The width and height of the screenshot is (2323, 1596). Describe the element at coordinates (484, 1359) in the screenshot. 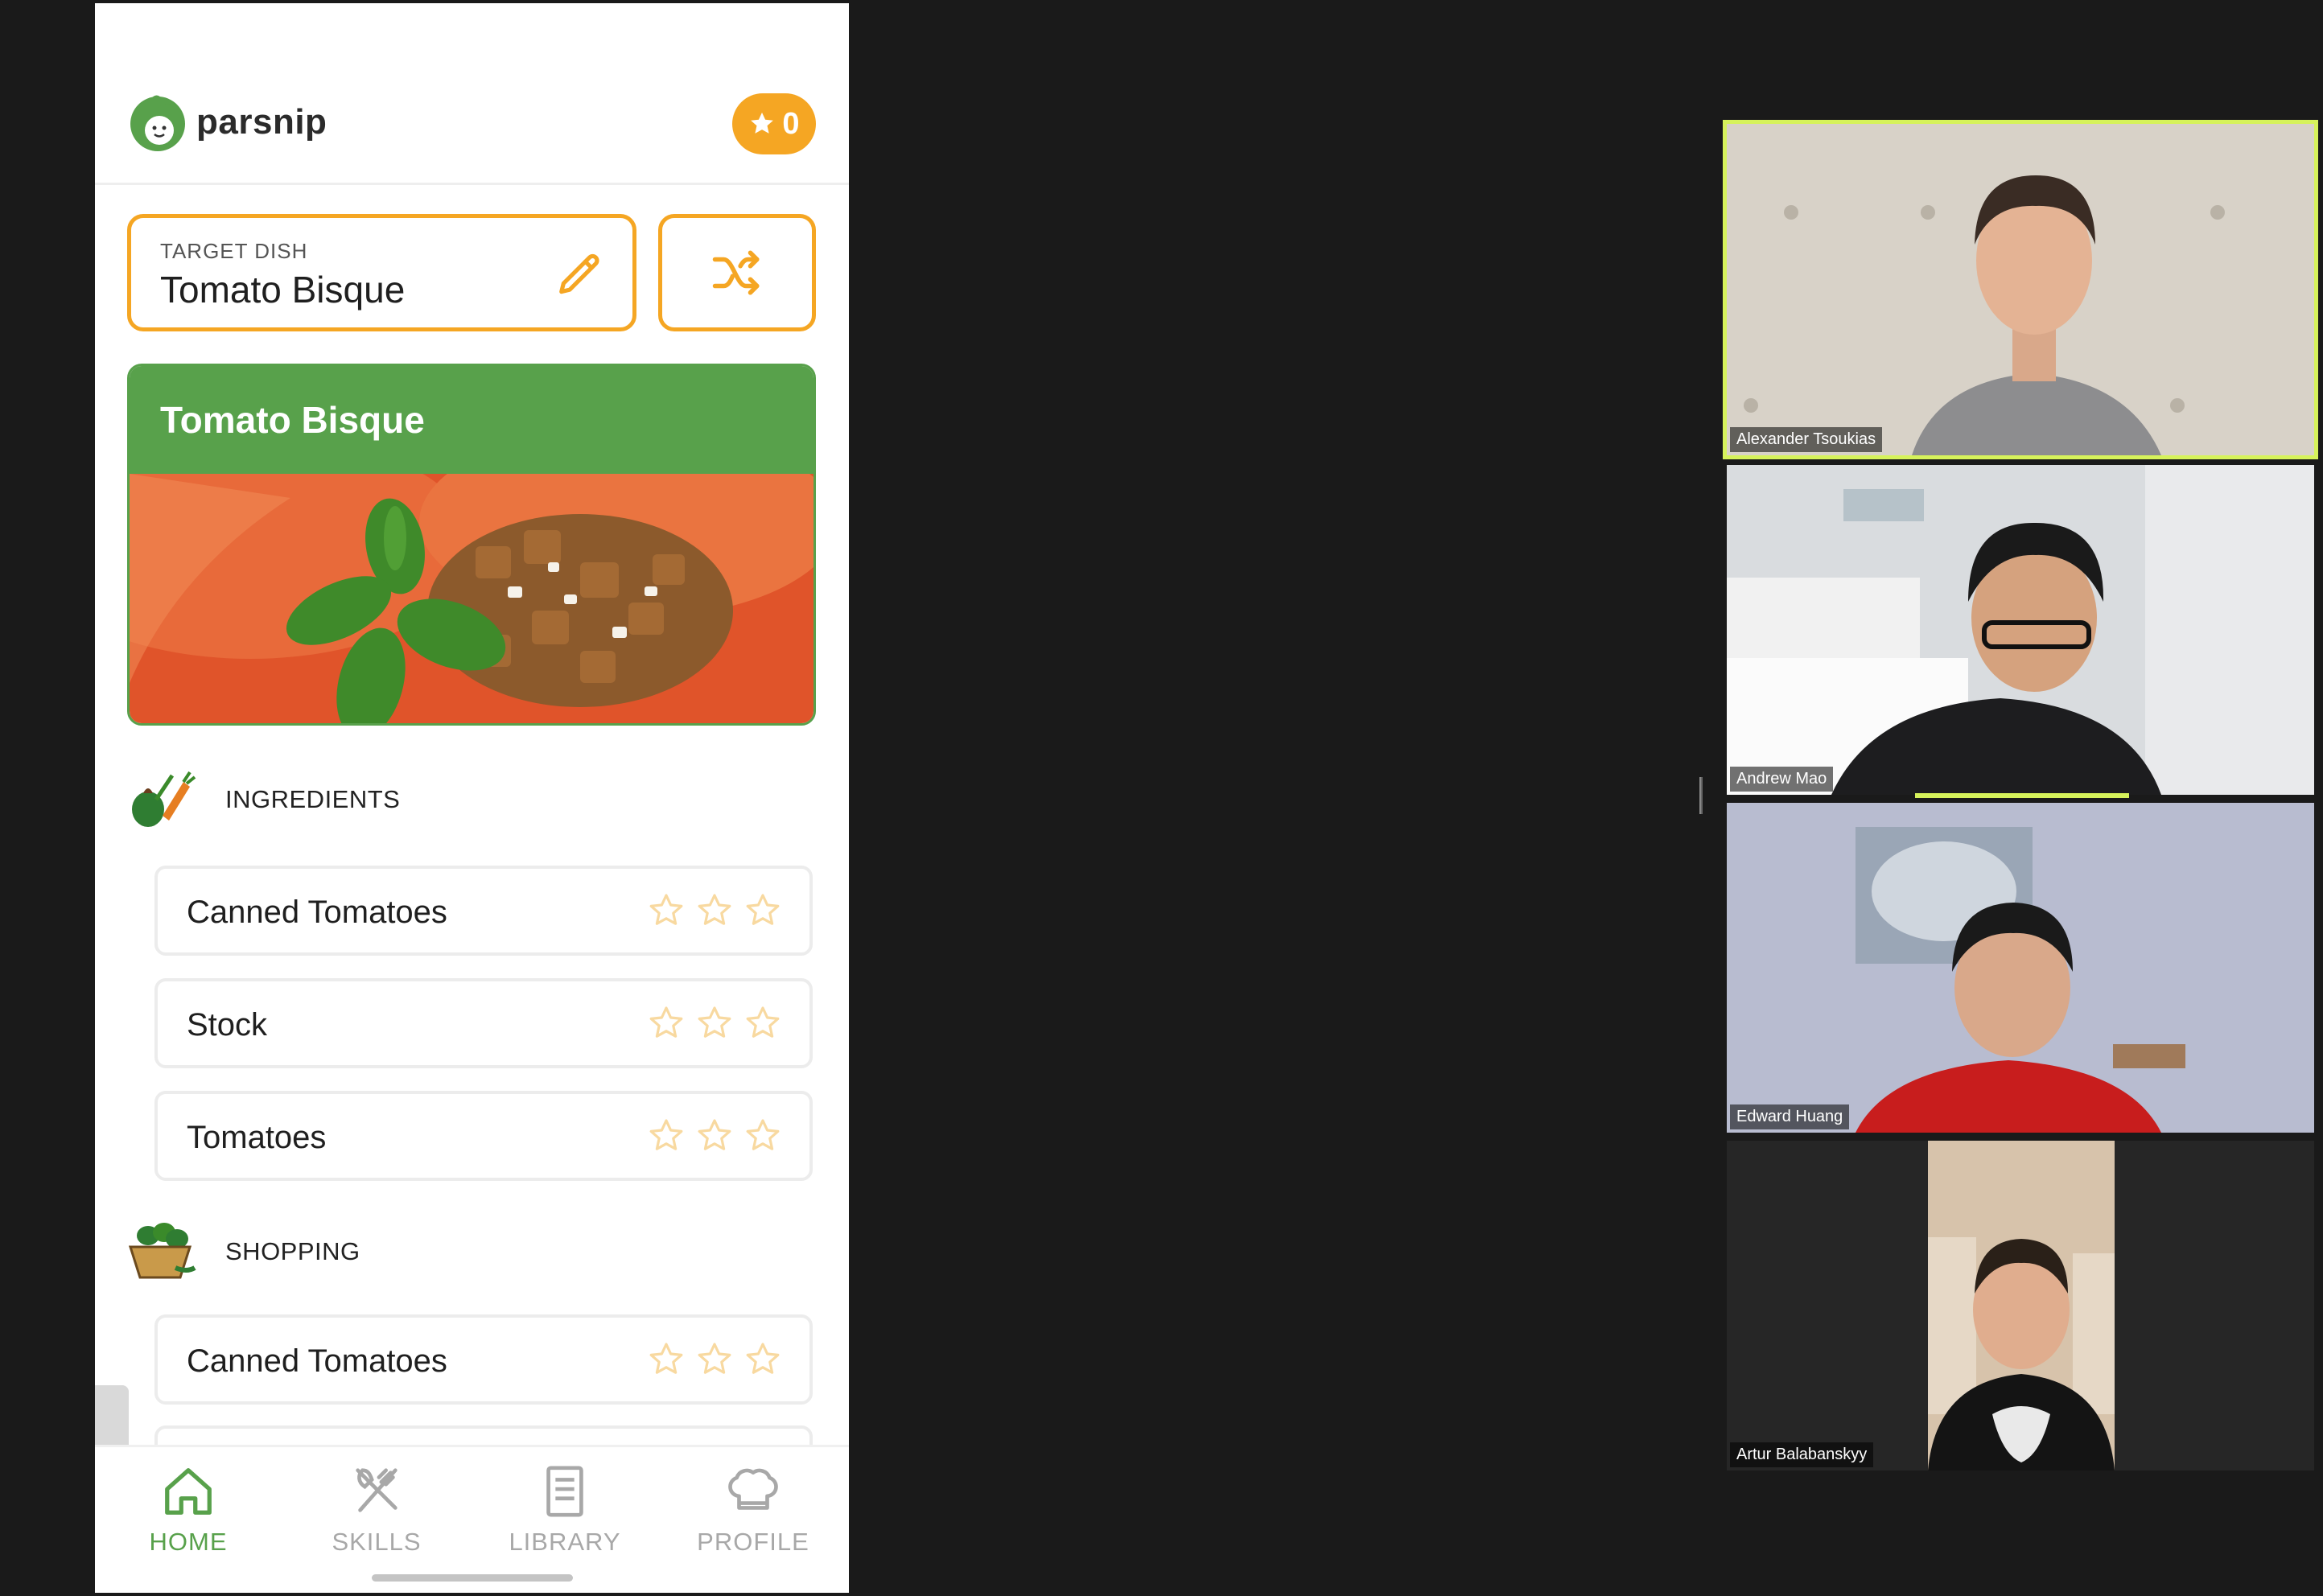

I see `shopping-item: Canned Tomatoes` at that location.